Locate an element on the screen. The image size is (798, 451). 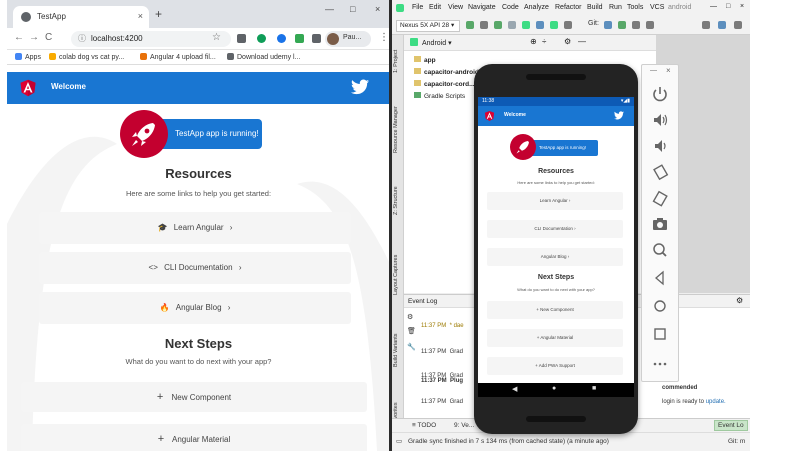
side-tab-structure: Z: Structure is located at coordinates (398, 195).